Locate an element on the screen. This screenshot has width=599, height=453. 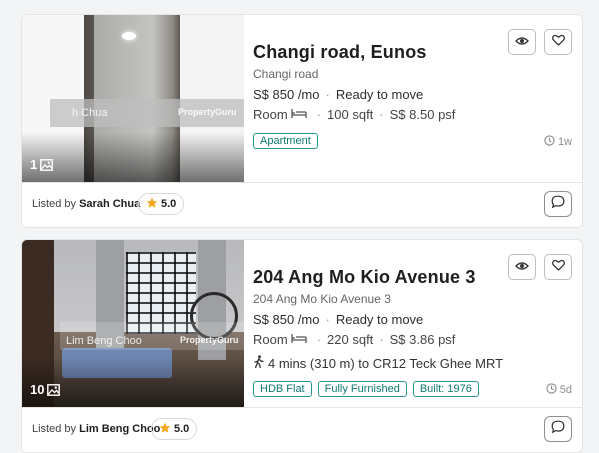
photo-detail is located at coordinates (129, 36).